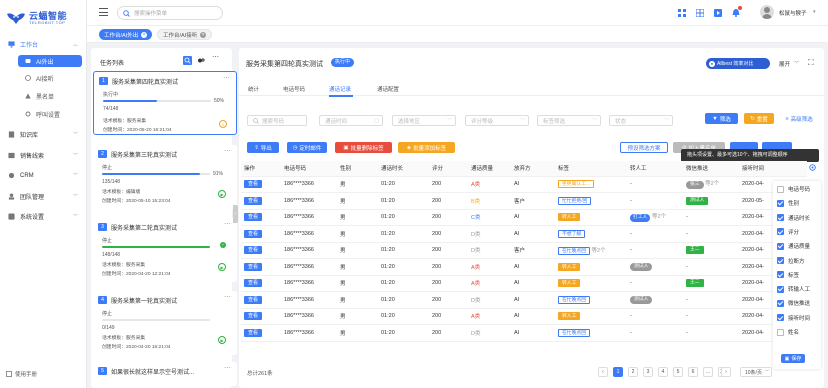  What do you see at coordinates (618, 372) in the screenshot?
I see `page-number: 1` at bounding box center [618, 372].